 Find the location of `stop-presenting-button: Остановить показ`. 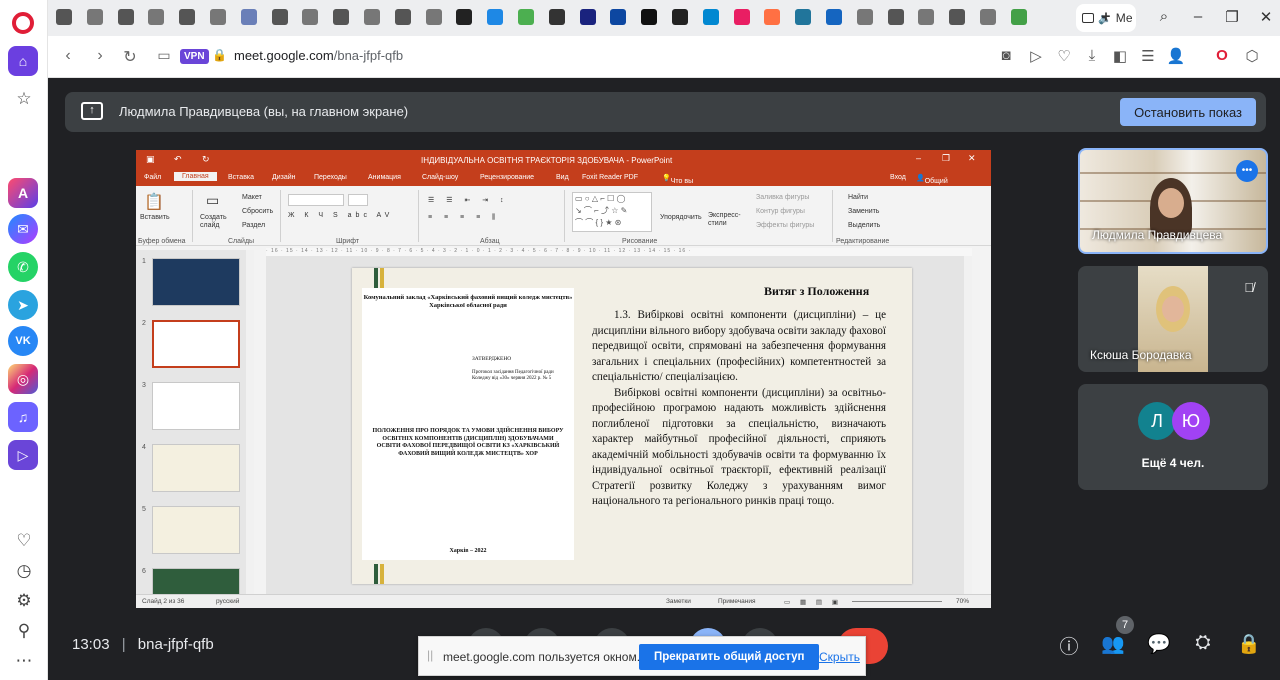

stop-presenting-button: Остановить показ is located at coordinates (1188, 112).